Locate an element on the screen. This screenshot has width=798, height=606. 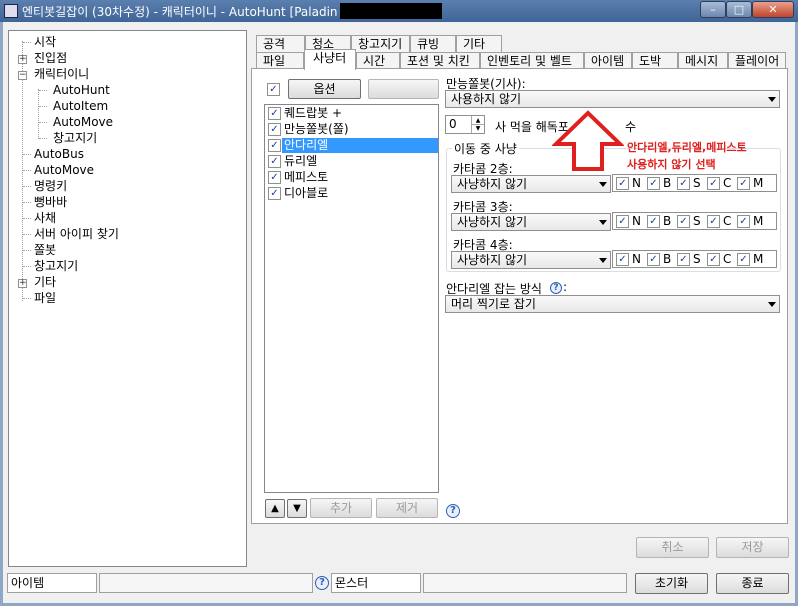
list-item: ✓ 디아블로 is located at coordinates (352, 194).